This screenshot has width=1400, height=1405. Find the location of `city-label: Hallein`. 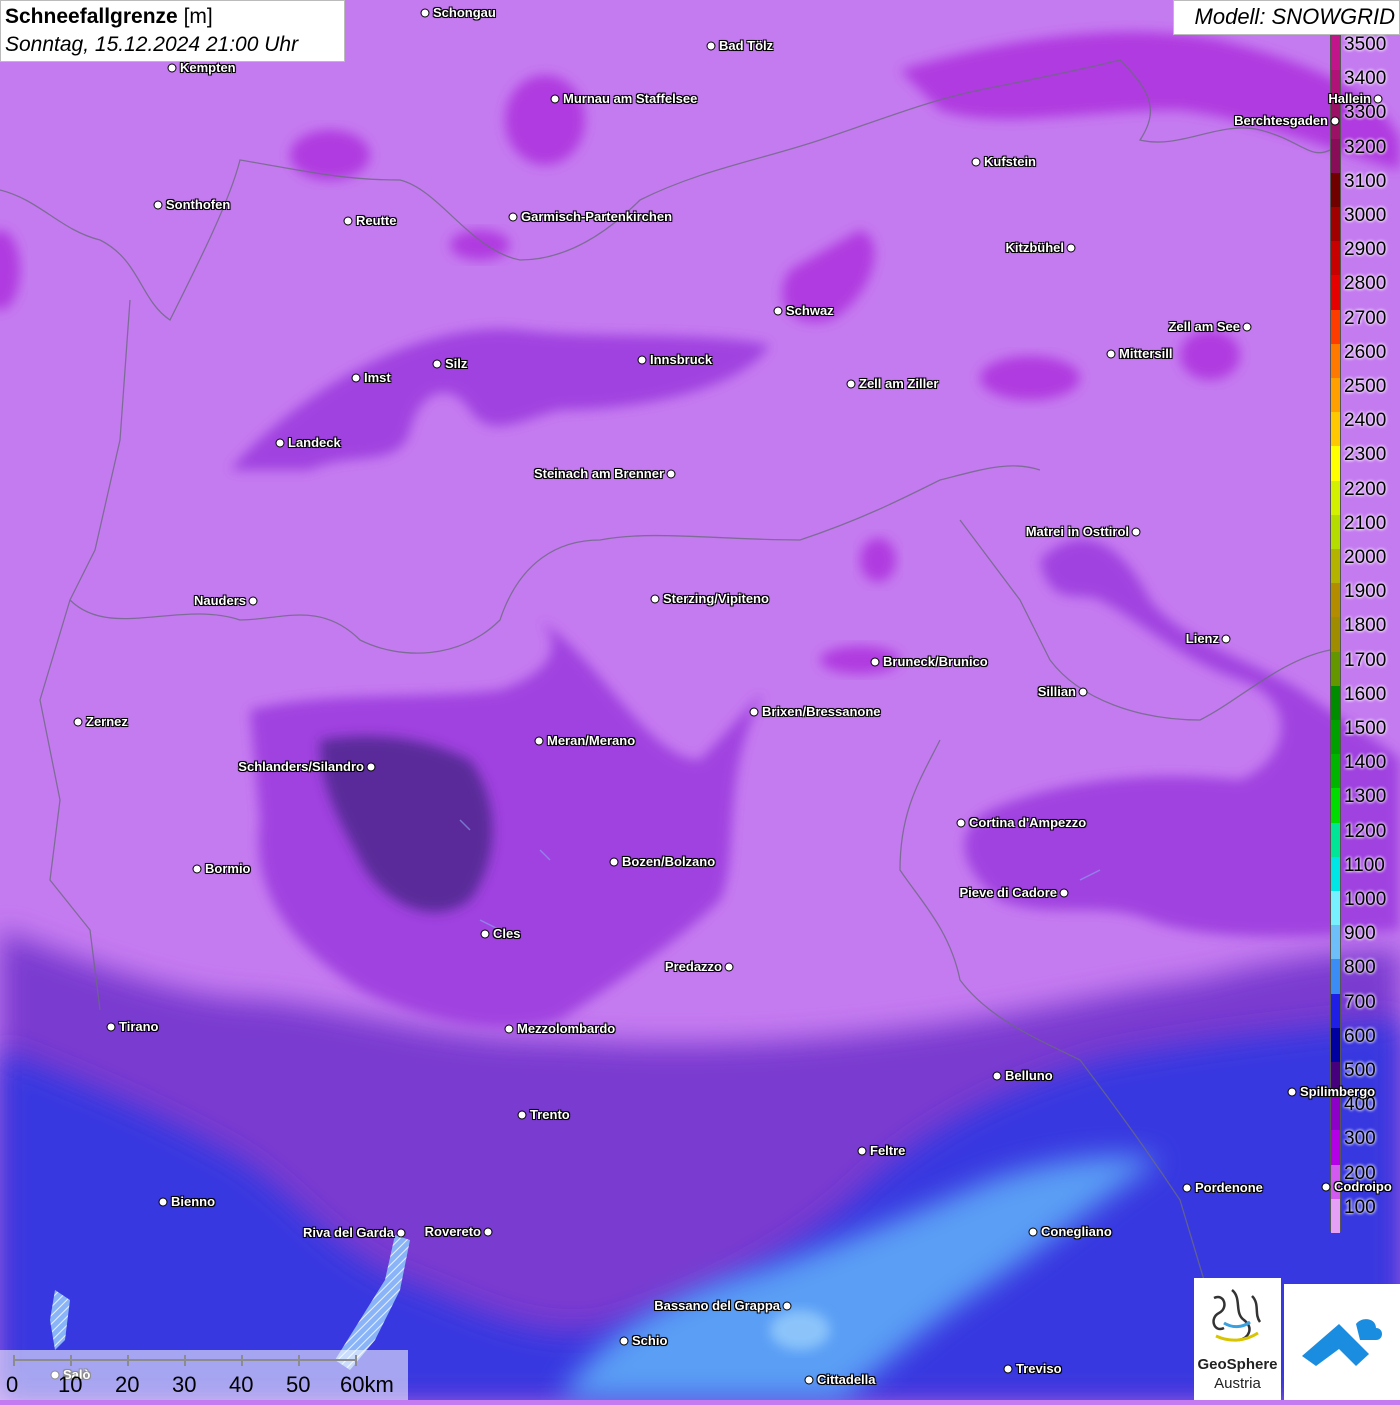

city-label: Hallein is located at coordinates (1349, 98).